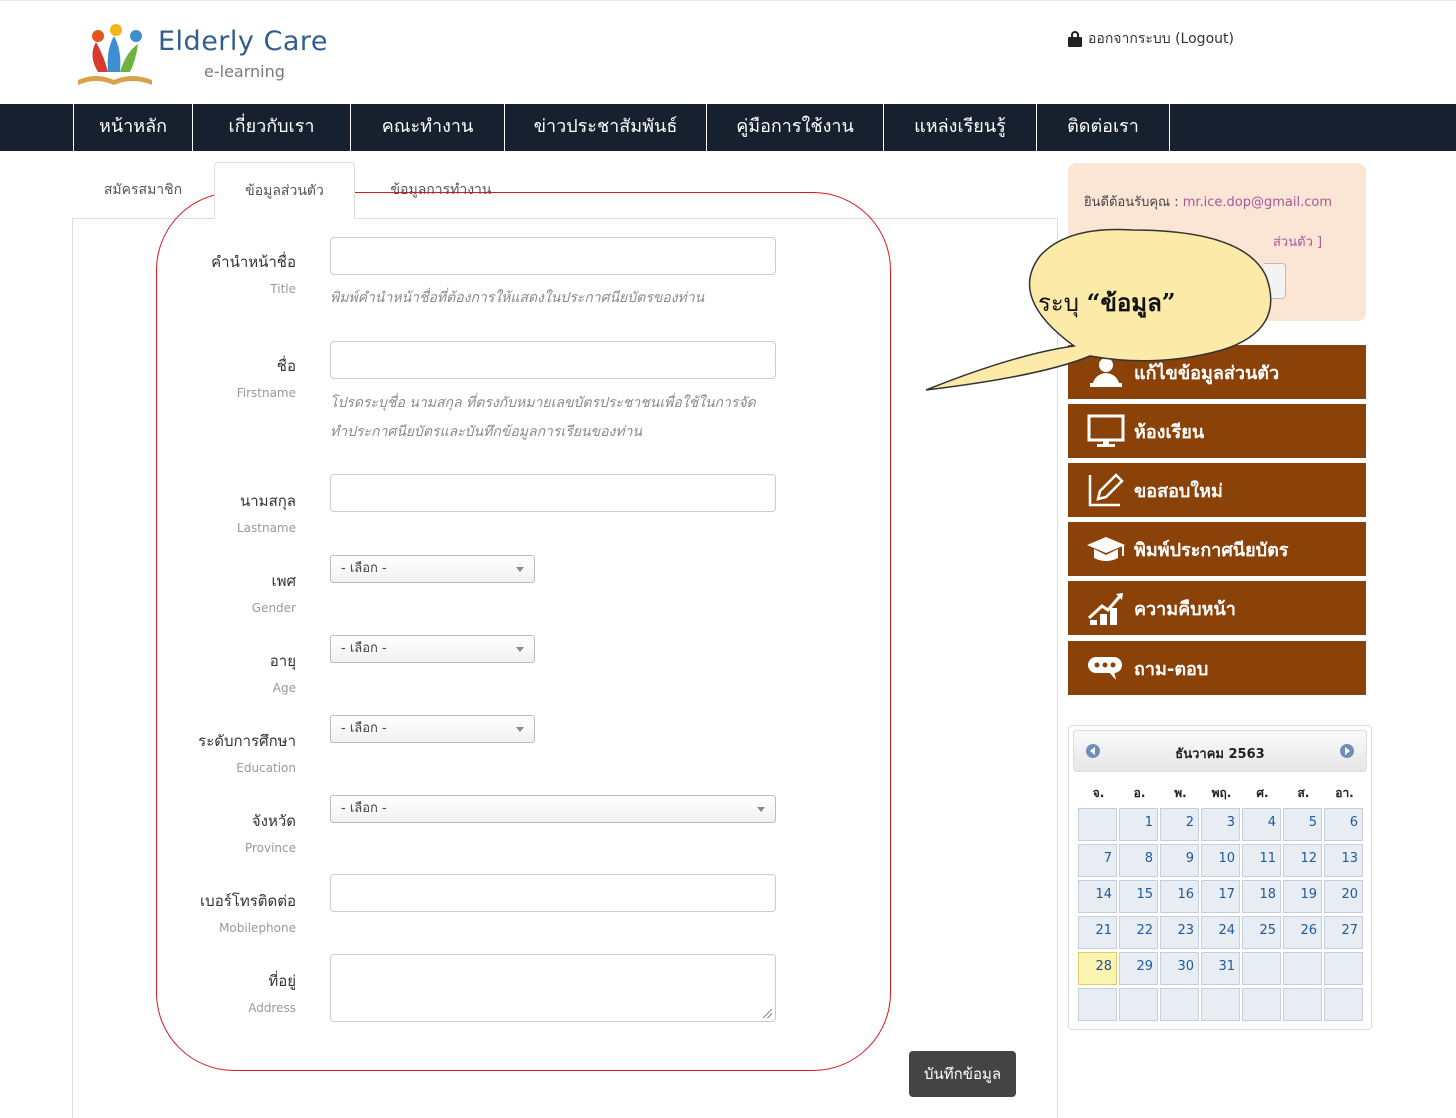 The width and height of the screenshot is (1456, 1118). Describe the element at coordinates (1262, 793) in the screenshot. I see `weekday-label: ศ.` at that location.